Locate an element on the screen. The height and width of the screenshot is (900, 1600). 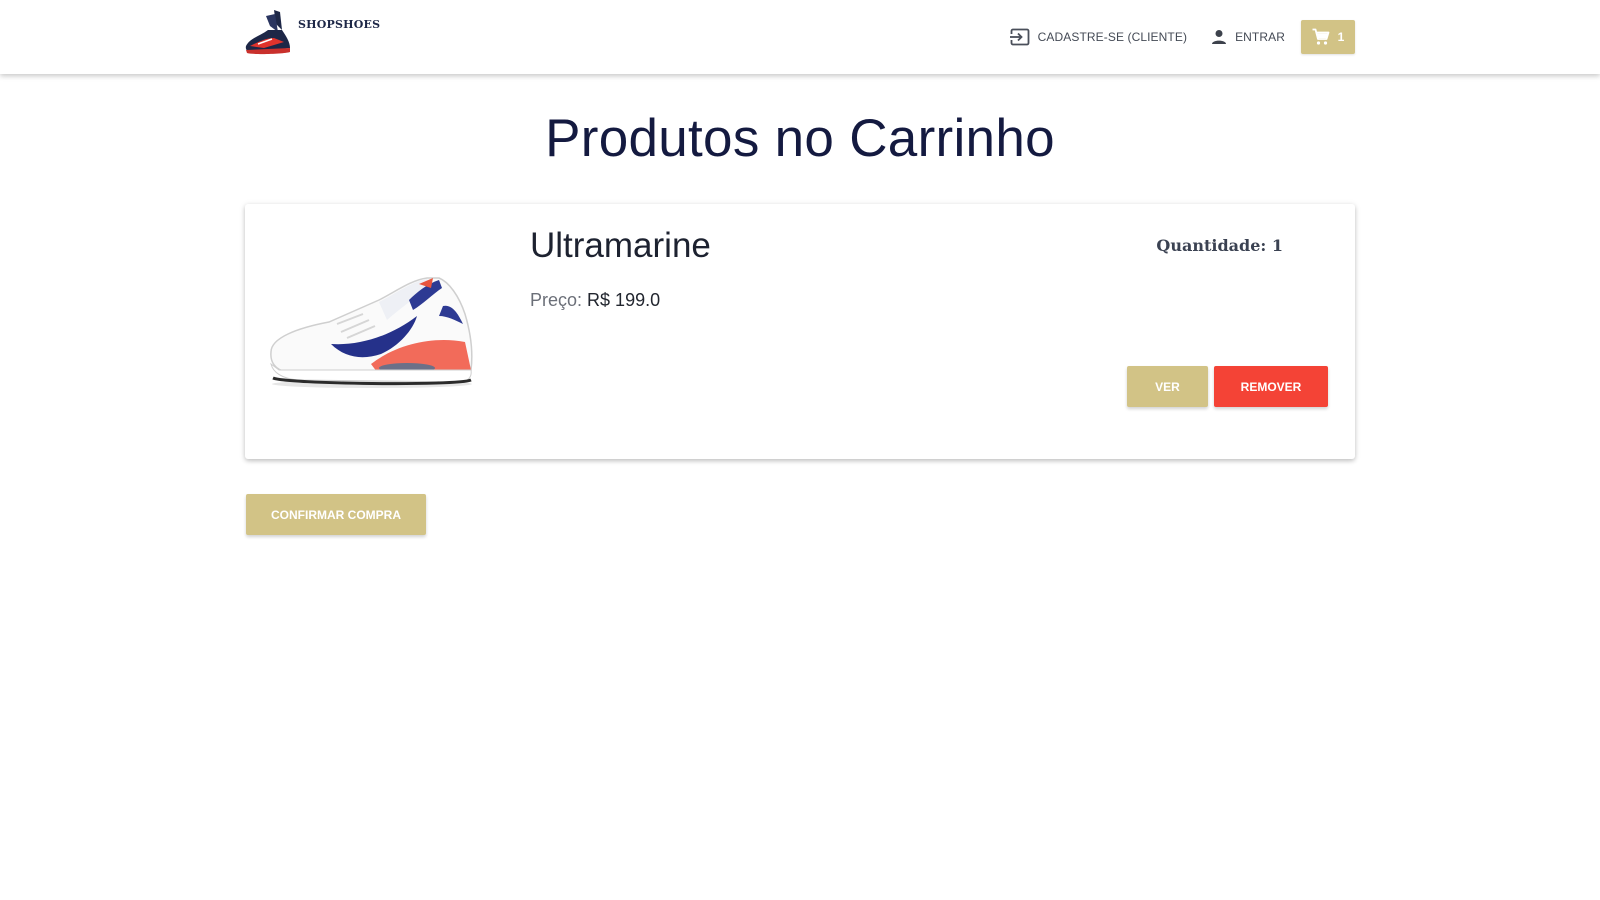
page-title: Produtos no Carrinho is located at coordinates (800, 138).